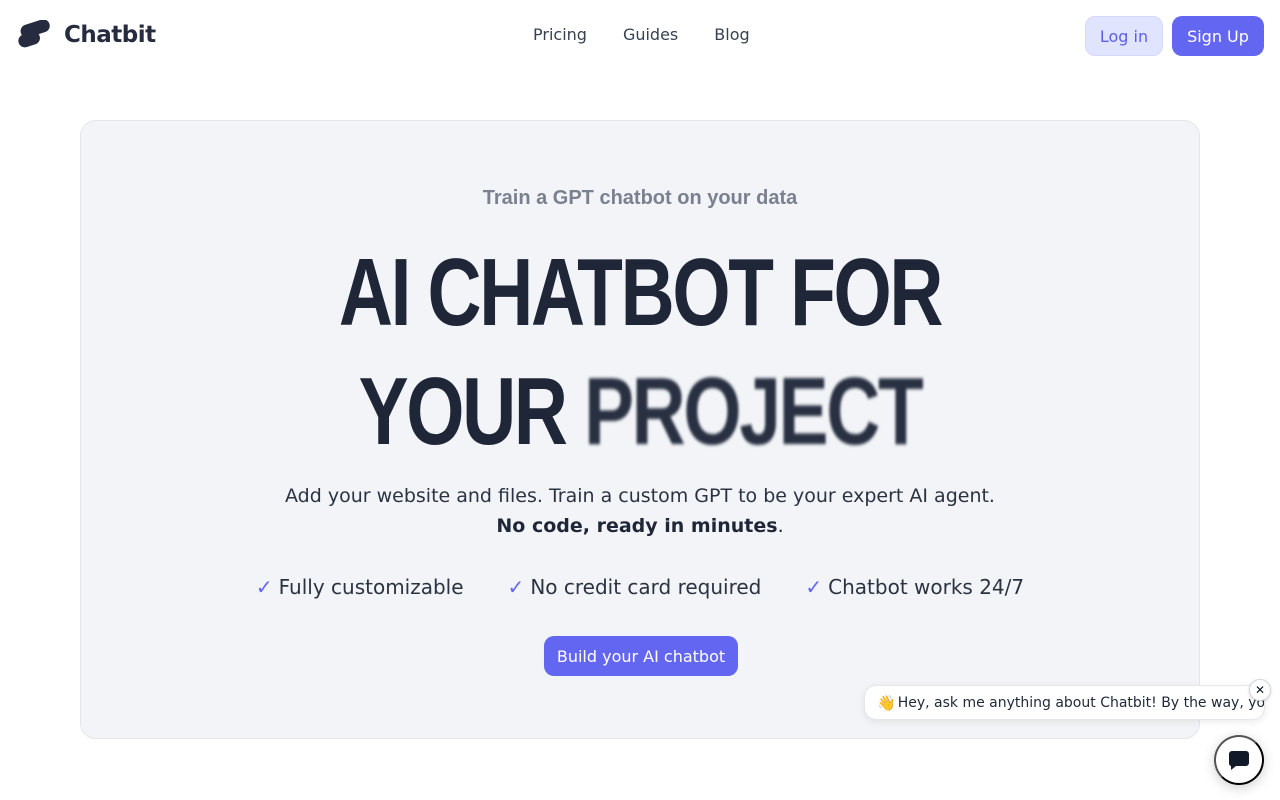 The height and width of the screenshot is (800, 1280). I want to click on feature-item: ✓ Fully customizable, so click(360, 587).